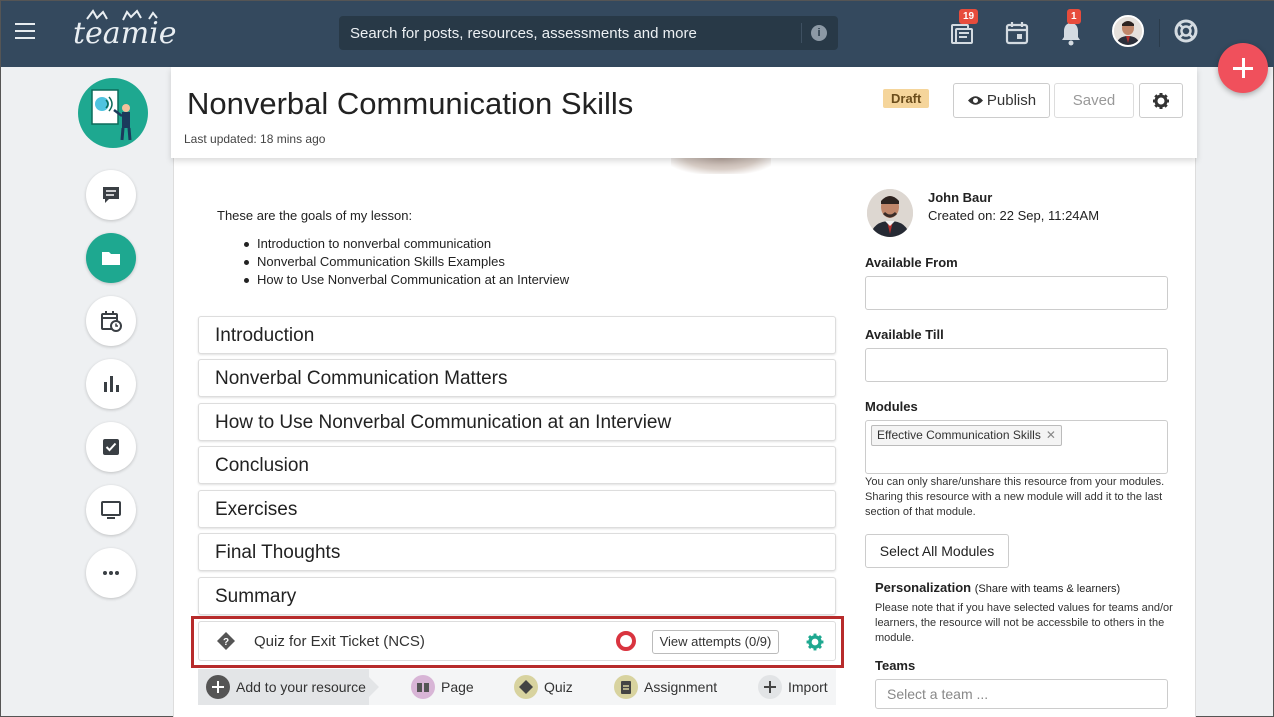  I want to click on course-thumbnail, so click(113, 113).